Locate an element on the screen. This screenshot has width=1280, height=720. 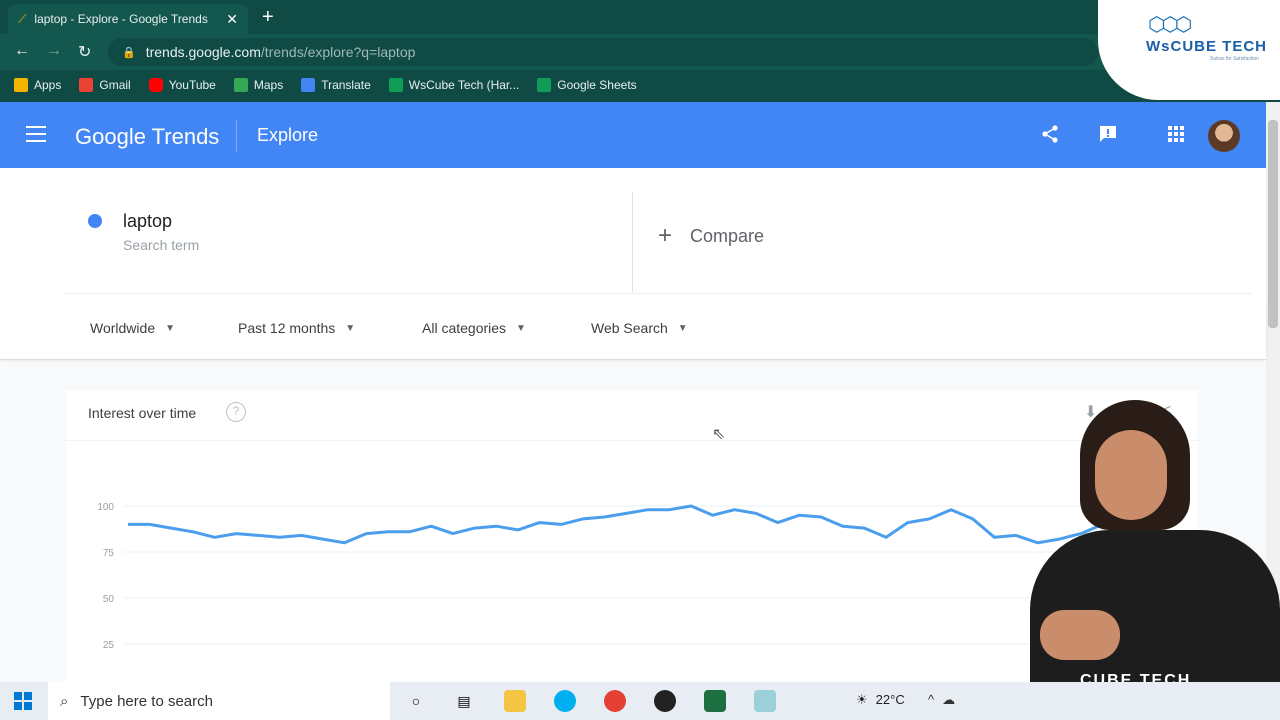
avatar is located at coordinates (1224, 136).